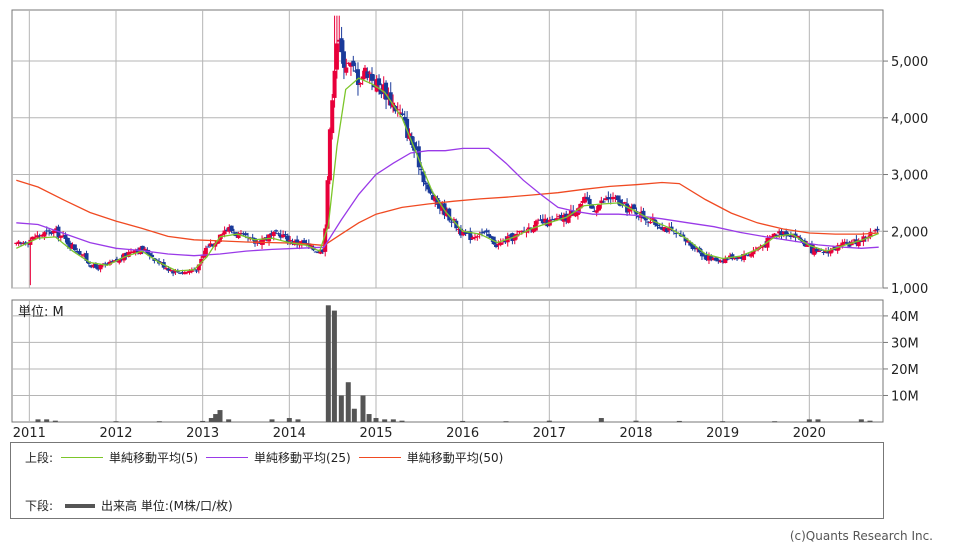 This screenshot has height=553, width=975. Describe the element at coordinates (909, 289) in the screenshot. I see `price-tick-label: 1,000` at that location.